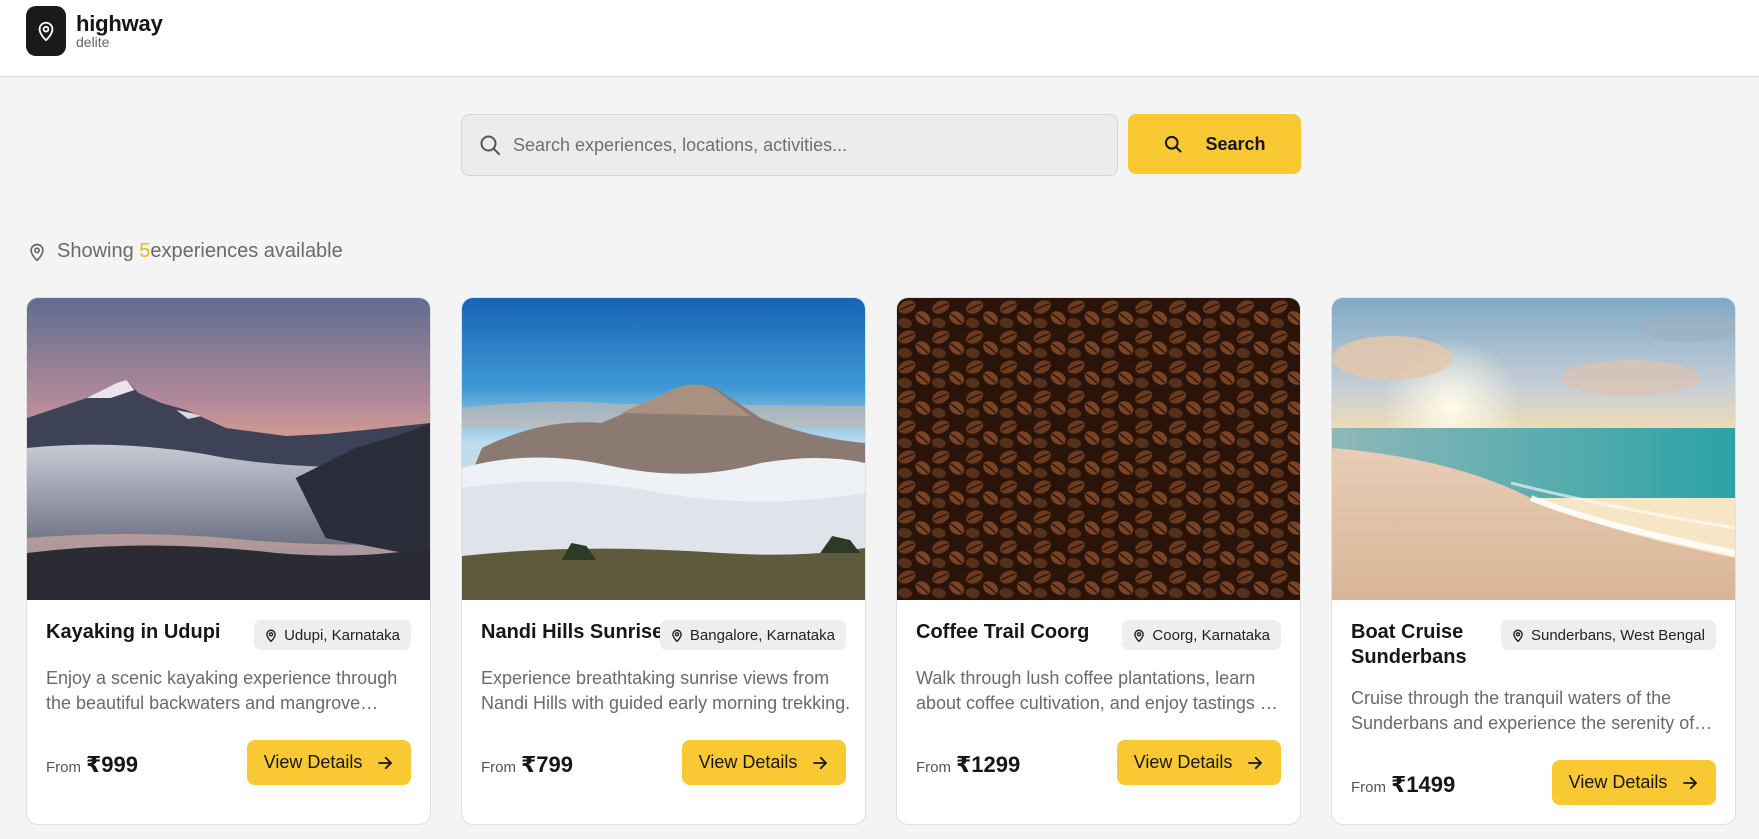 The height and width of the screenshot is (839, 1759). What do you see at coordinates (1533, 449) in the screenshot?
I see `card-image-beach` at bounding box center [1533, 449].